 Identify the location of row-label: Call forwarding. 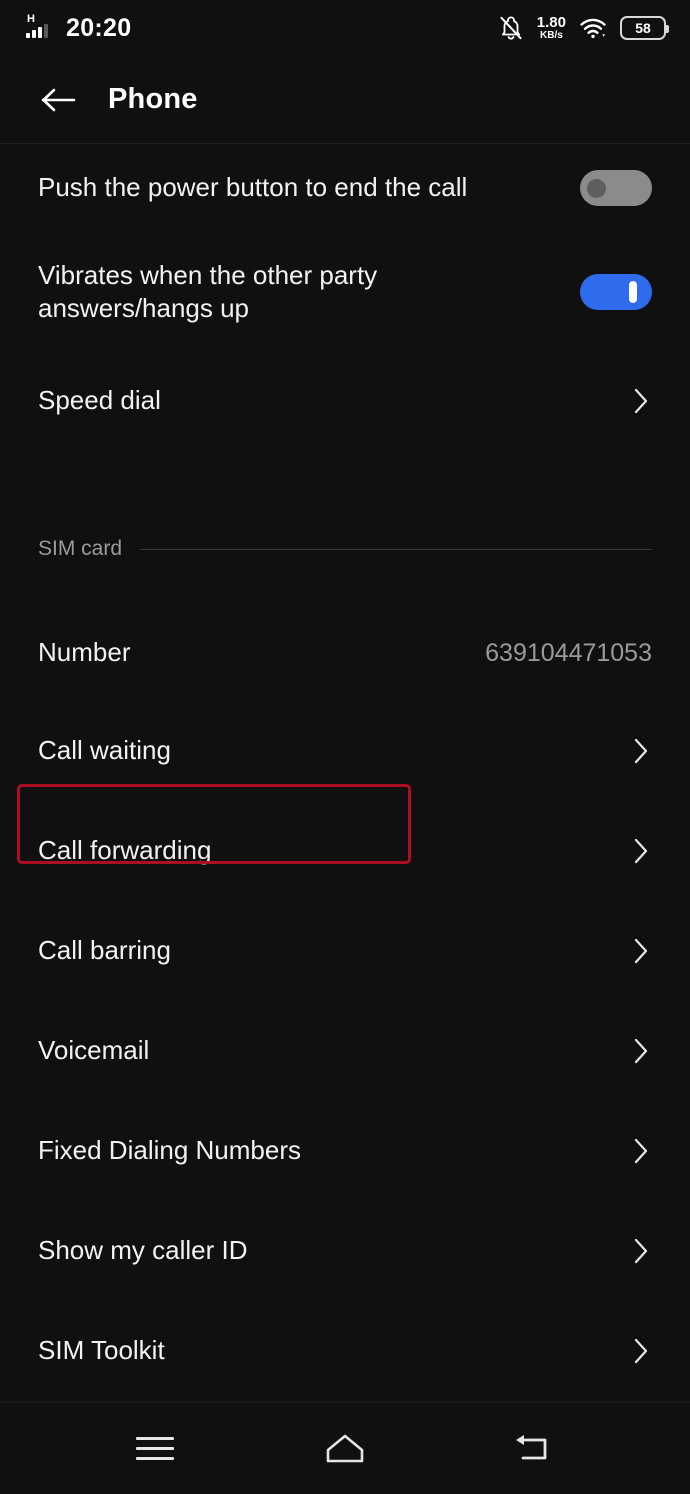
(125, 850).